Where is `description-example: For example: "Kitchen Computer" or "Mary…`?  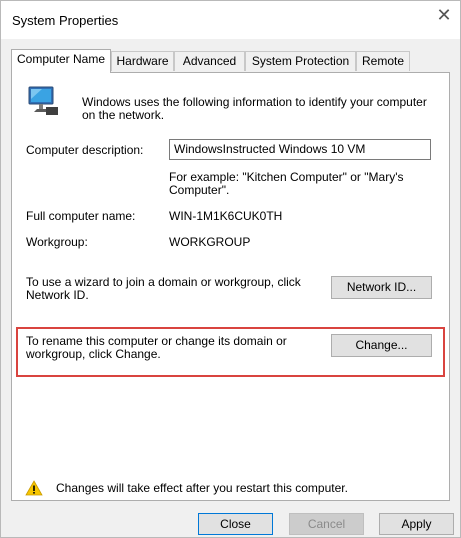 description-example: For example: "Kitchen Computer" or "Mary… is located at coordinates (286, 183).